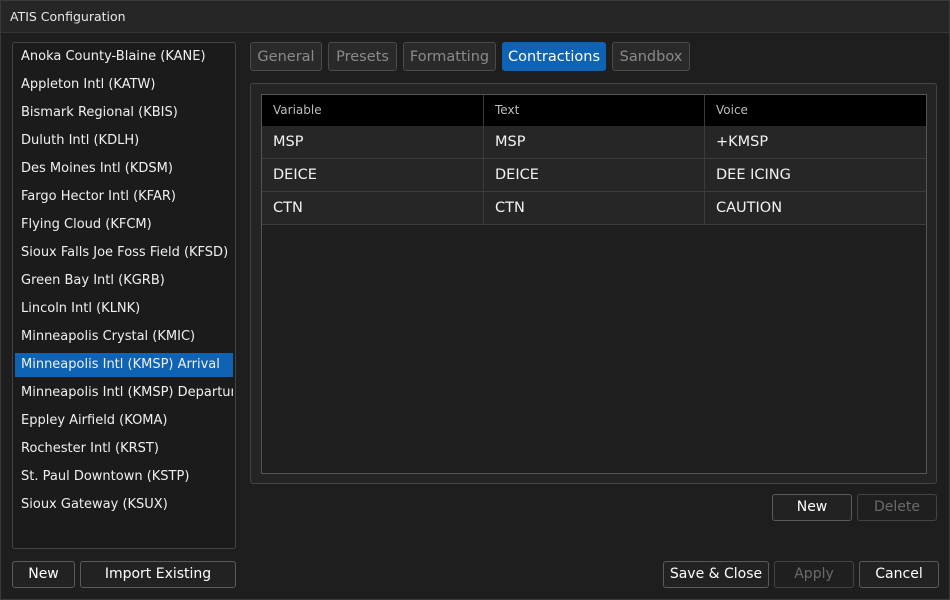 This screenshot has width=950, height=600. I want to click on cell-text: MSP, so click(594, 142).